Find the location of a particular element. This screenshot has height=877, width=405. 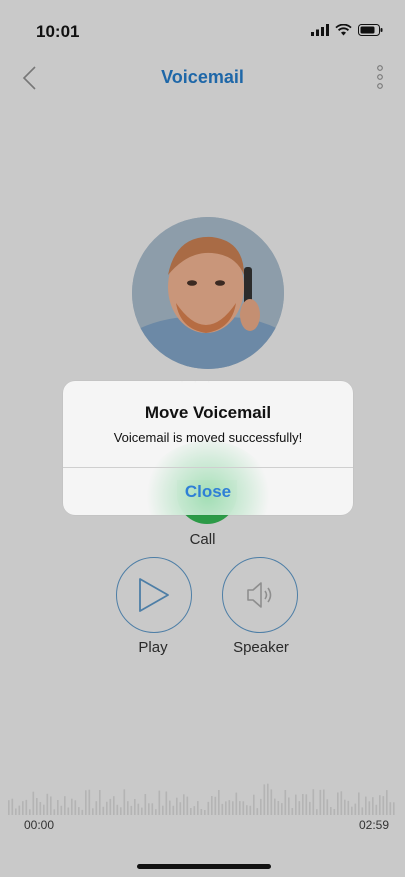

playback-start-time: 00:00 is located at coordinates (39, 825).